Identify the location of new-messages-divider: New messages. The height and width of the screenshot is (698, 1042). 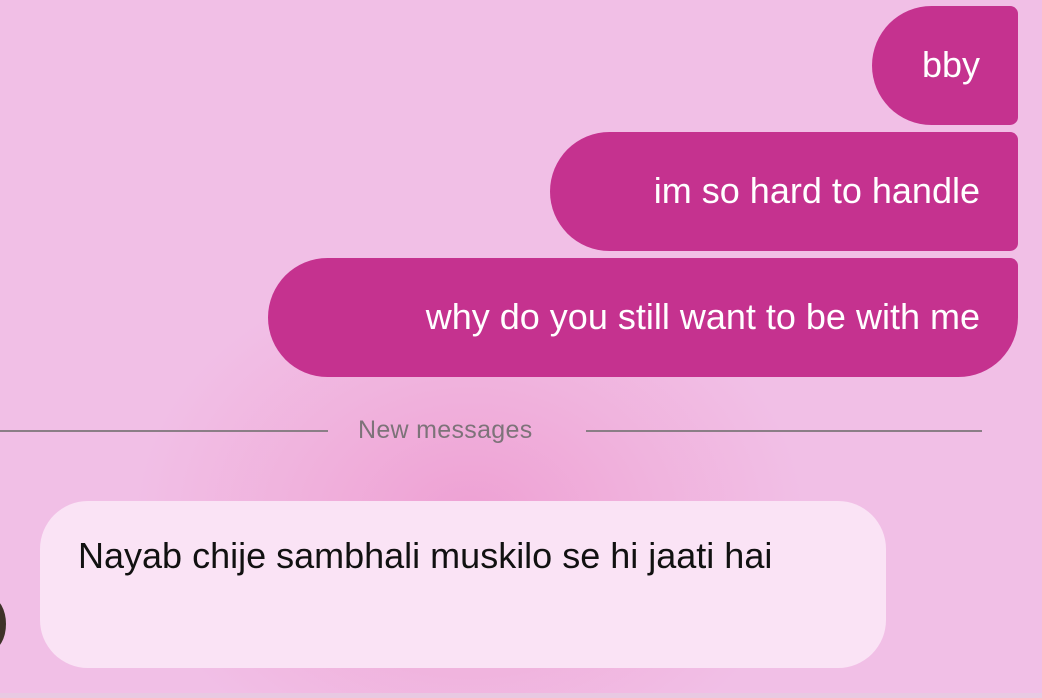
(491, 432).